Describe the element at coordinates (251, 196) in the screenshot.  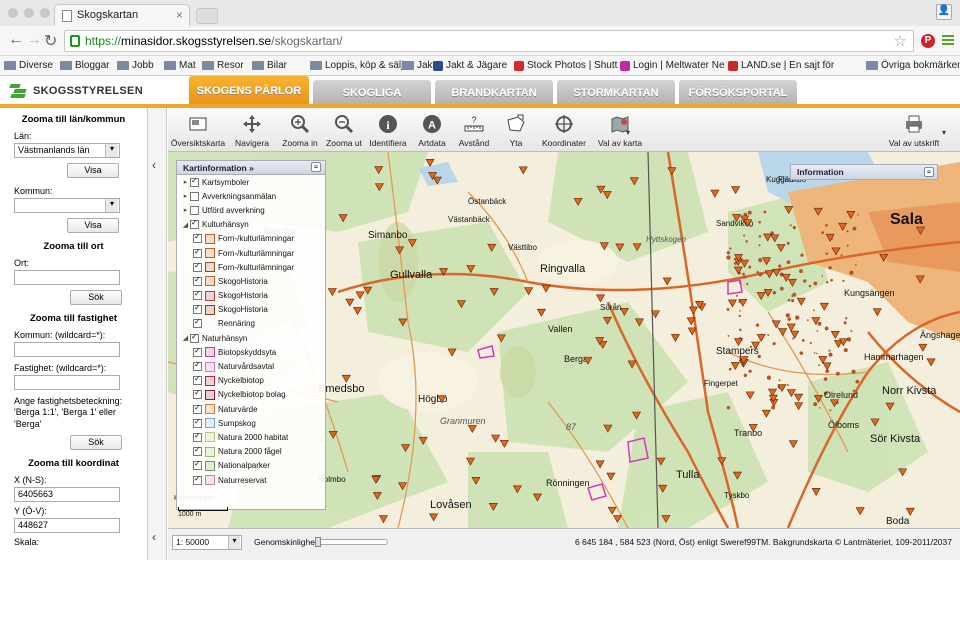
I see `legend-row: ▸ Avverkningsanmälan` at that location.